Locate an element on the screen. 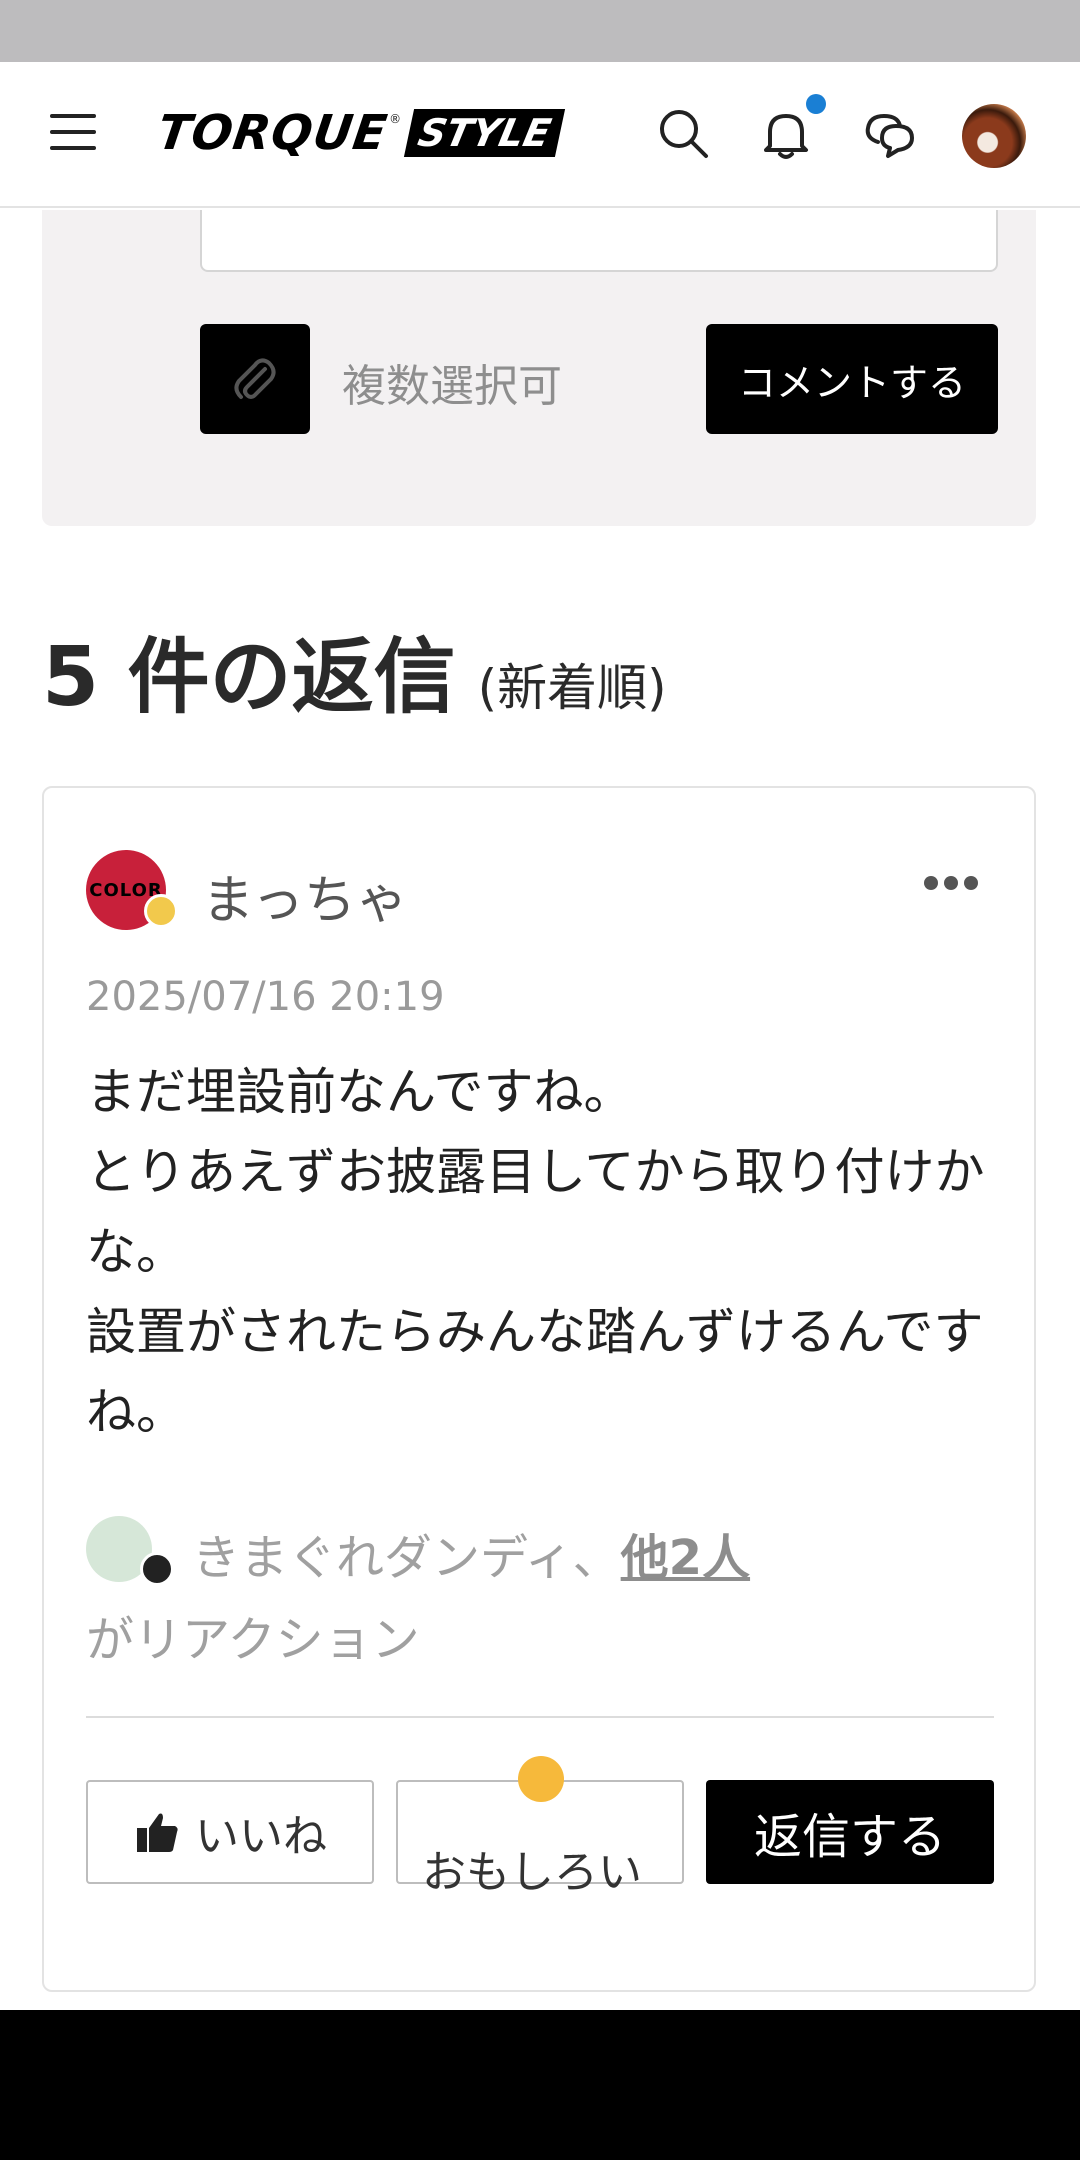  like-button: いいね is located at coordinates (230, 1832).